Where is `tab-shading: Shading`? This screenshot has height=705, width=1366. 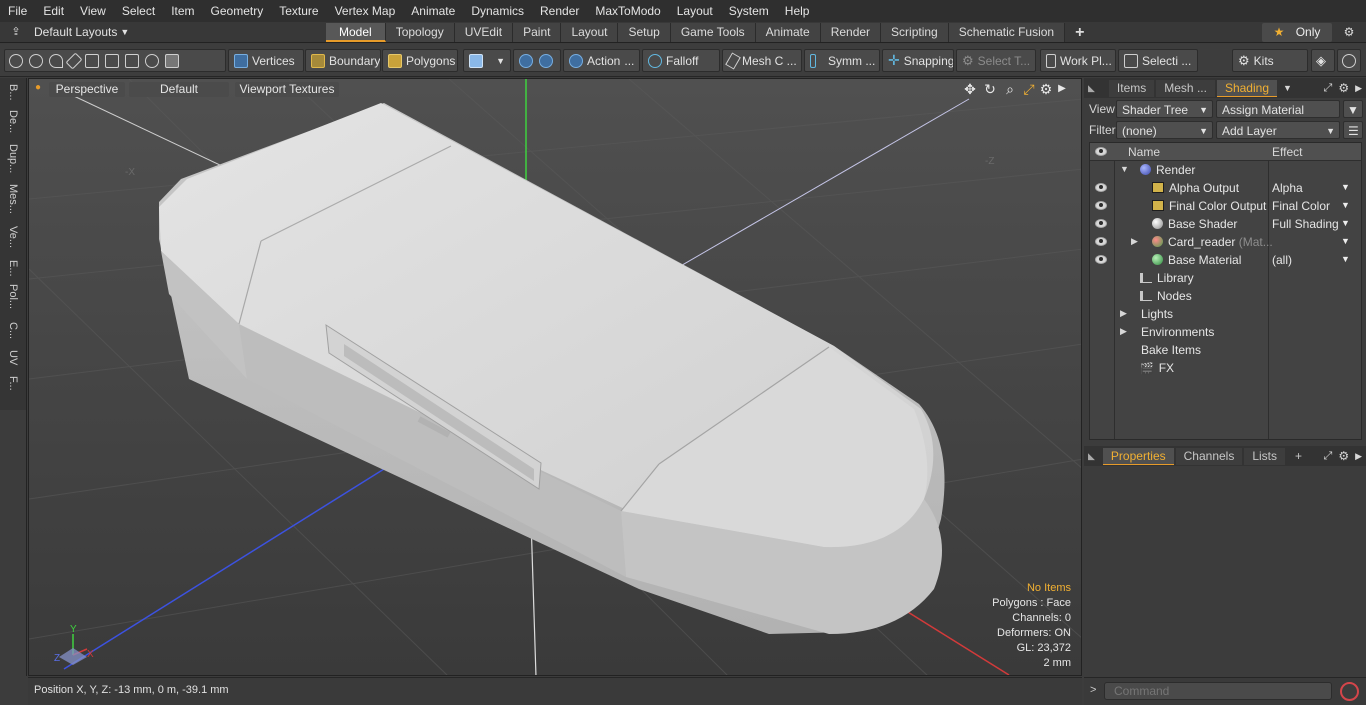
tab-shading: Shading is located at coordinates (1246, 88).